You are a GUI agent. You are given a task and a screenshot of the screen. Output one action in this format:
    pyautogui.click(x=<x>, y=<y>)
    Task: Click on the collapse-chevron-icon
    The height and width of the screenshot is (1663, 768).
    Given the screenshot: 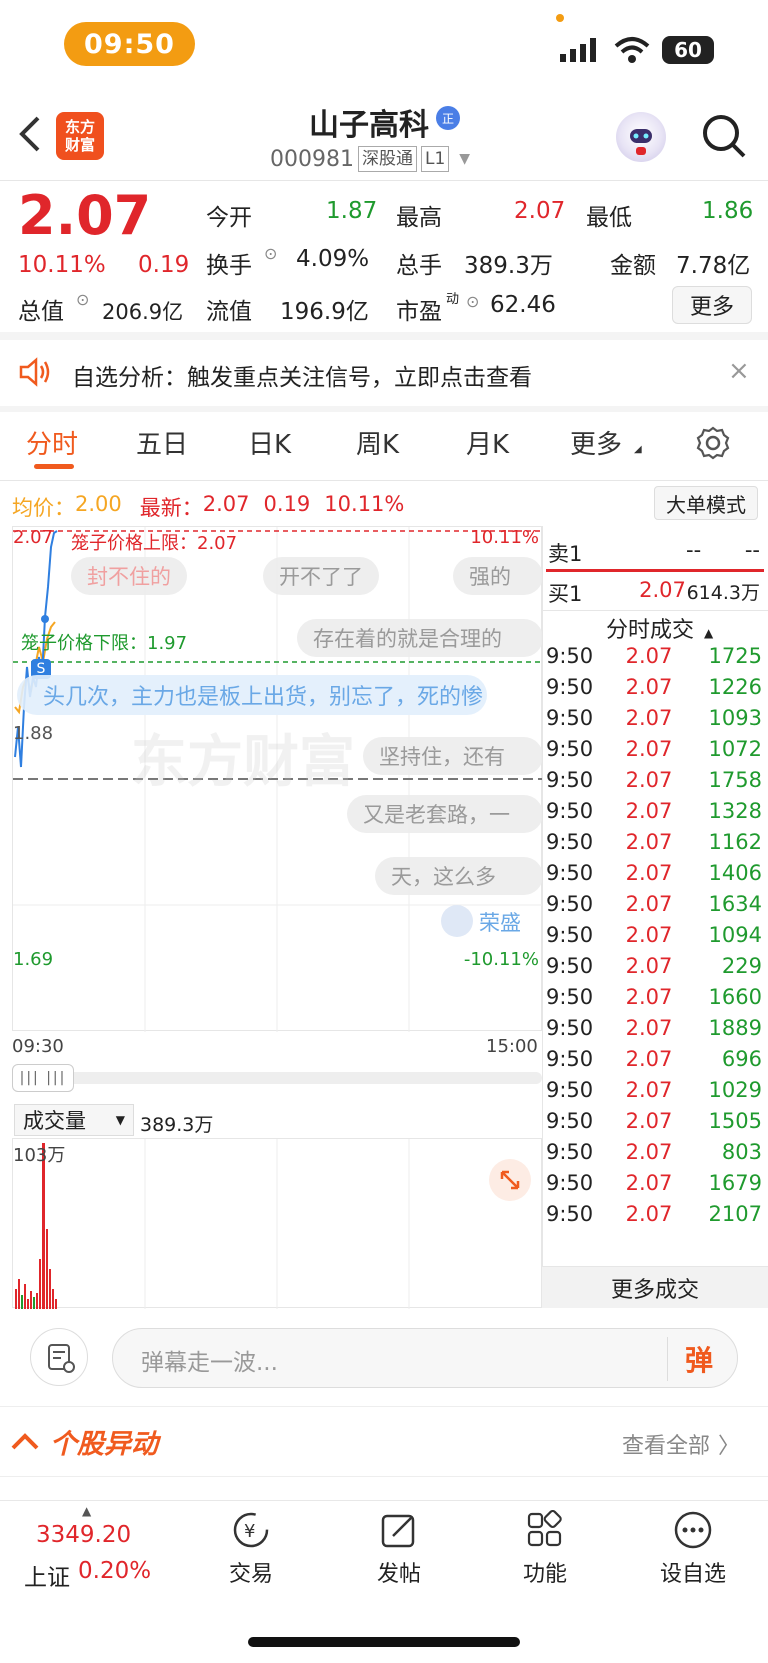 What is the action you would take?
    pyautogui.click(x=25, y=1442)
    